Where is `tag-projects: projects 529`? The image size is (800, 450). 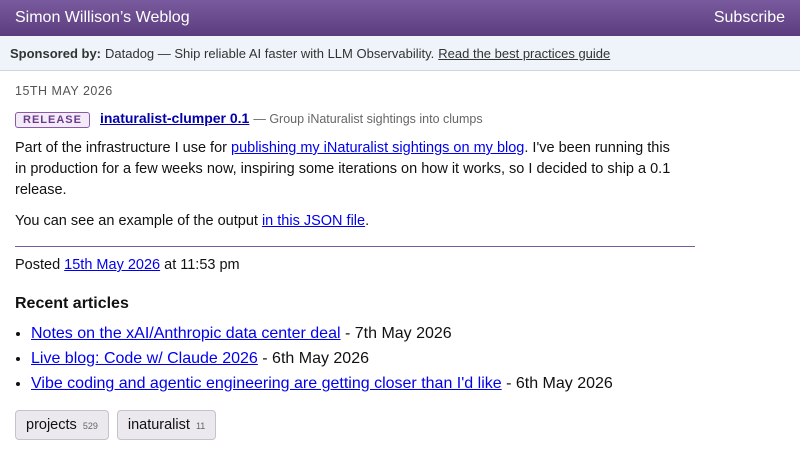 tag-projects: projects 529 is located at coordinates (62, 425).